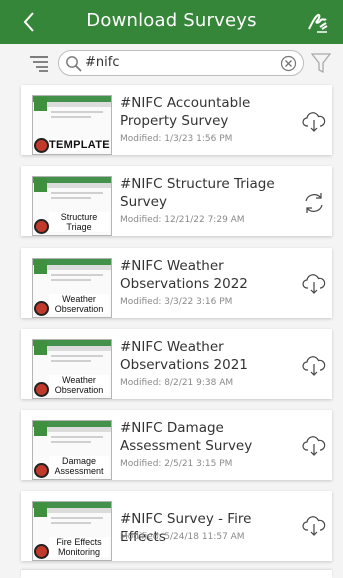 The image size is (343, 578). I want to click on survey-thumbnail: Structure Triage, so click(72, 206).